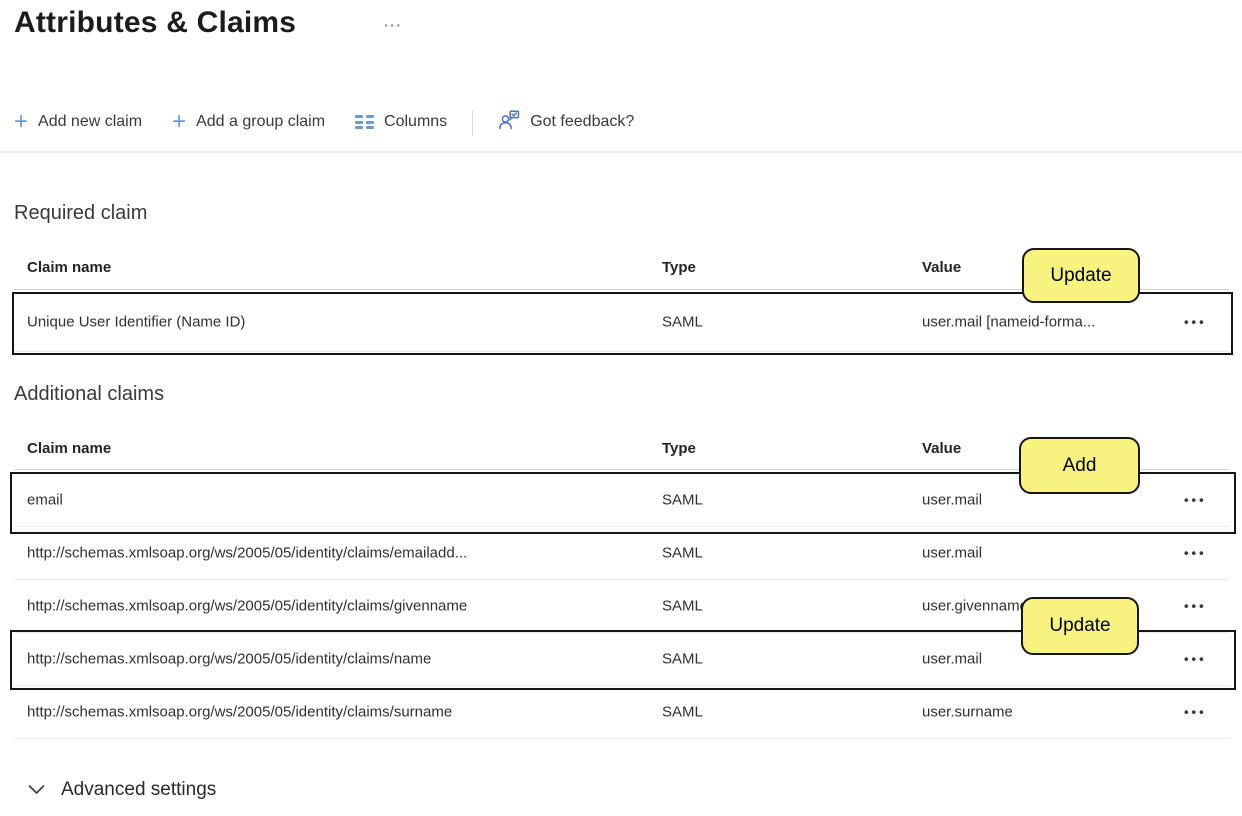 The image size is (1242, 816). I want to click on columns-button: Columns, so click(401, 122).